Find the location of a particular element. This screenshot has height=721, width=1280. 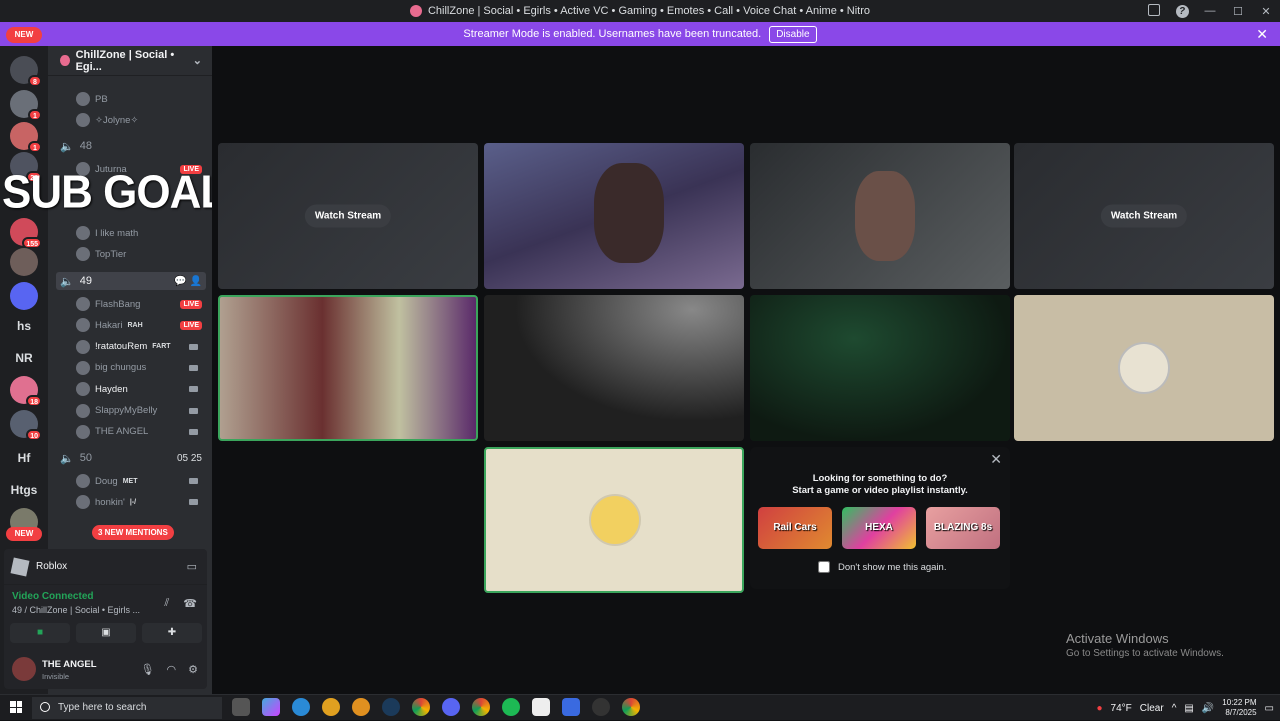

game-card-rail-cars: Rail Cars is located at coordinates (795, 528).